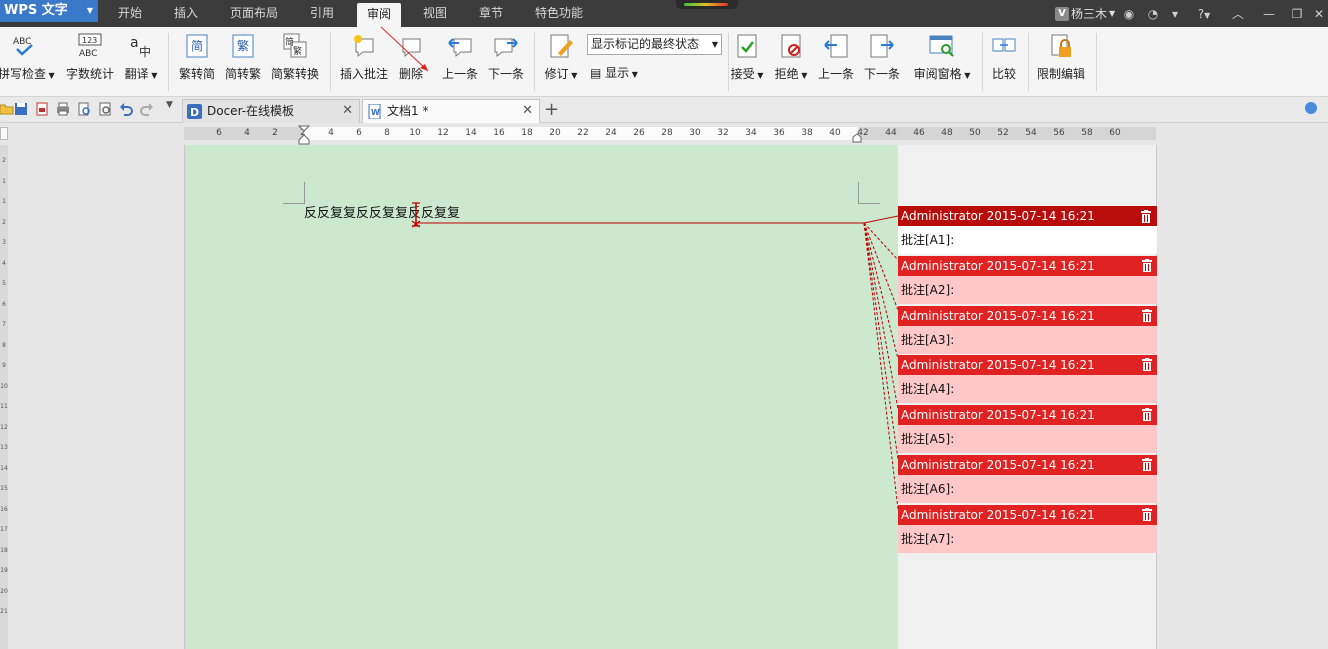  I want to click on tab-chapter: 章节, so click(491, 13).